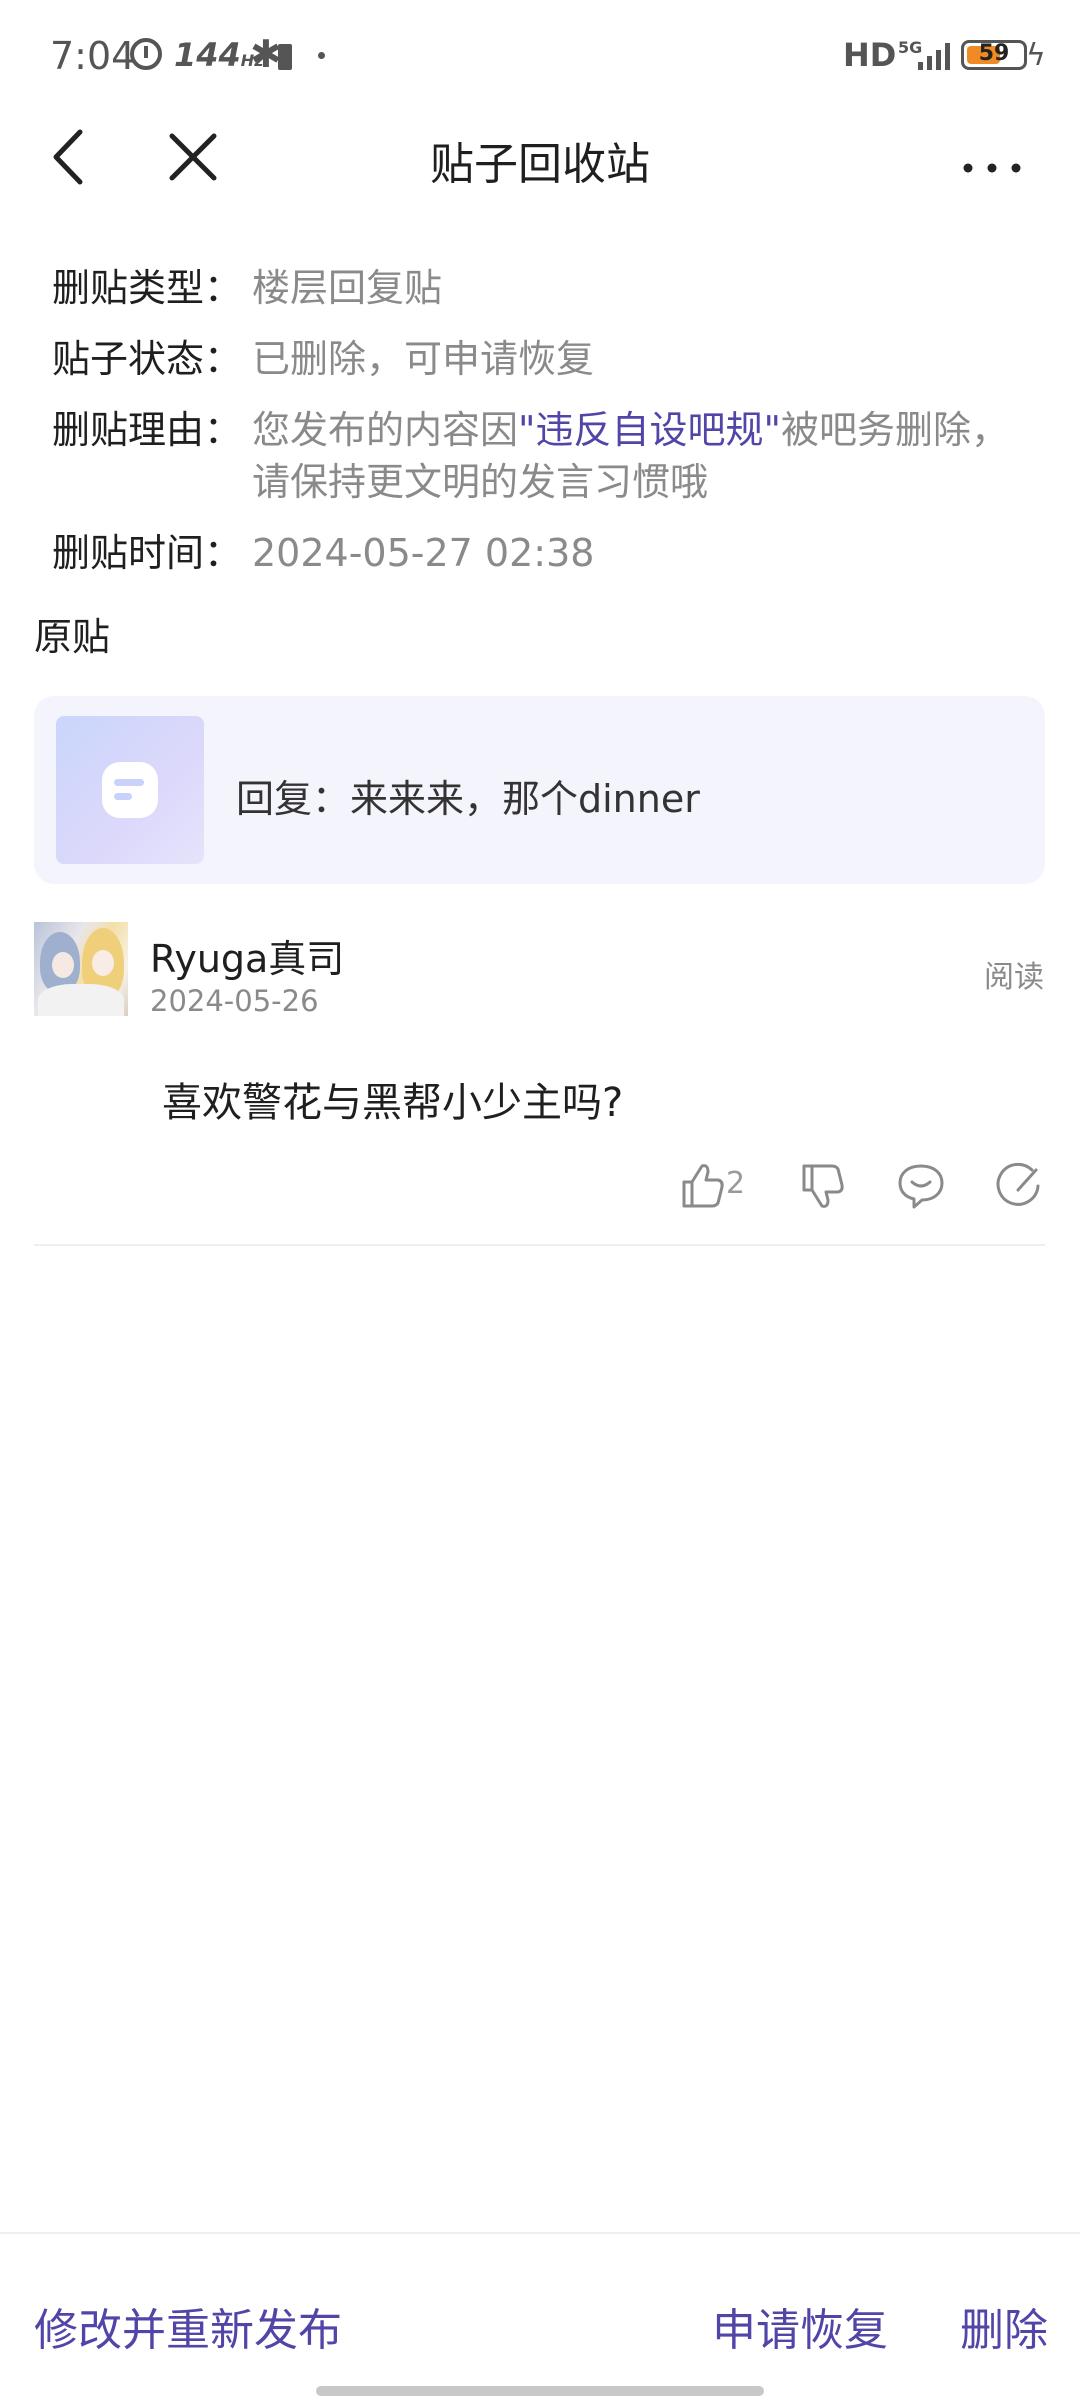 This screenshot has height=2402, width=1080. Describe the element at coordinates (321, 55) in the screenshot. I see `notification-dot-icon` at that location.